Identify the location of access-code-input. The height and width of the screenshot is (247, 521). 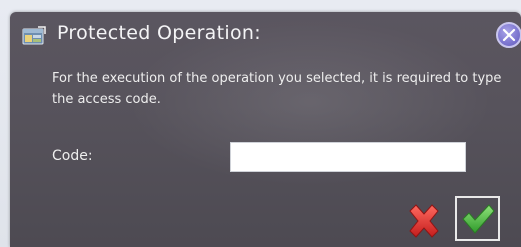
(348, 157).